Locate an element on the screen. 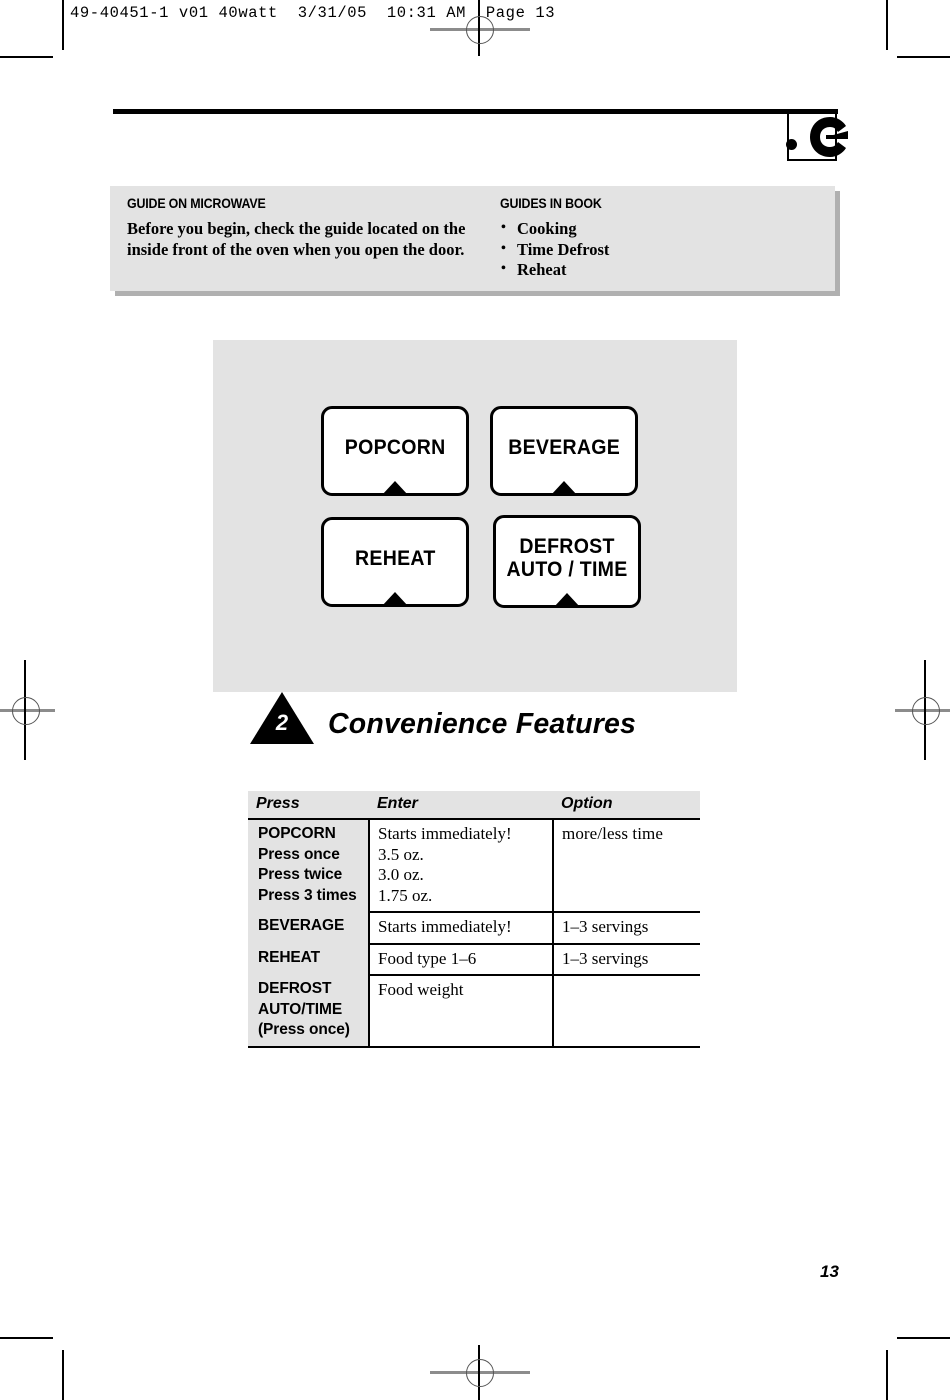 This screenshot has height=1400, width=950. column-header-option: Option is located at coordinates (626, 805).